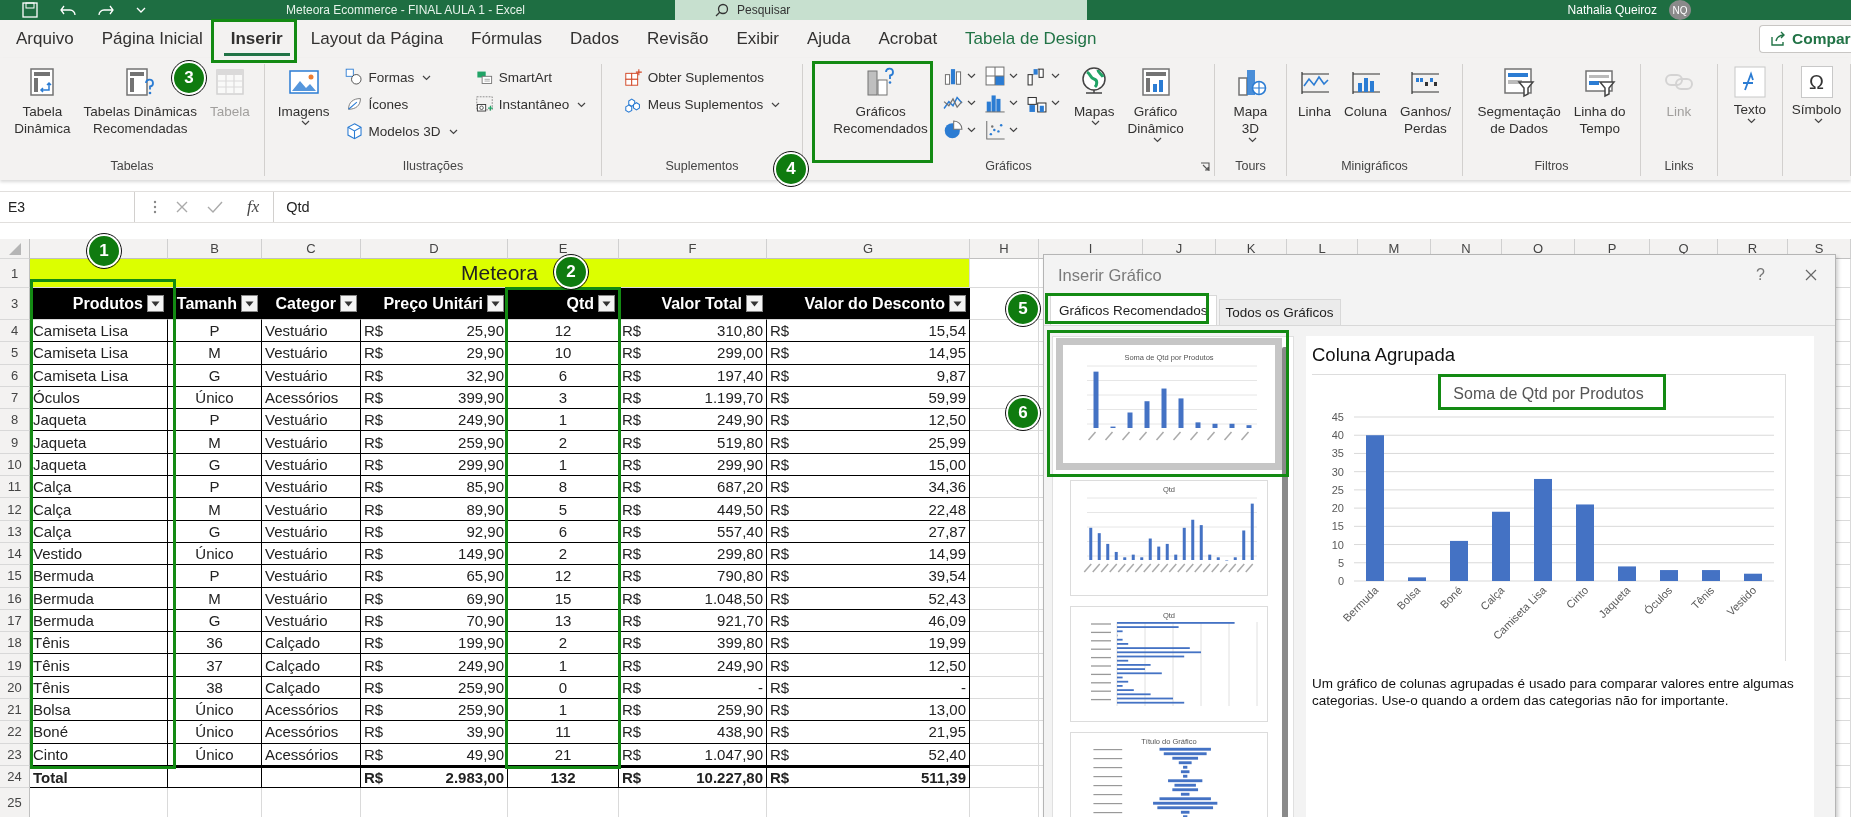 This screenshot has width=1851, height=817. What do you see at coordinates (1179, 248) in the screenshot?
I see `column-letter: J` at bounding box center [1179, 248].